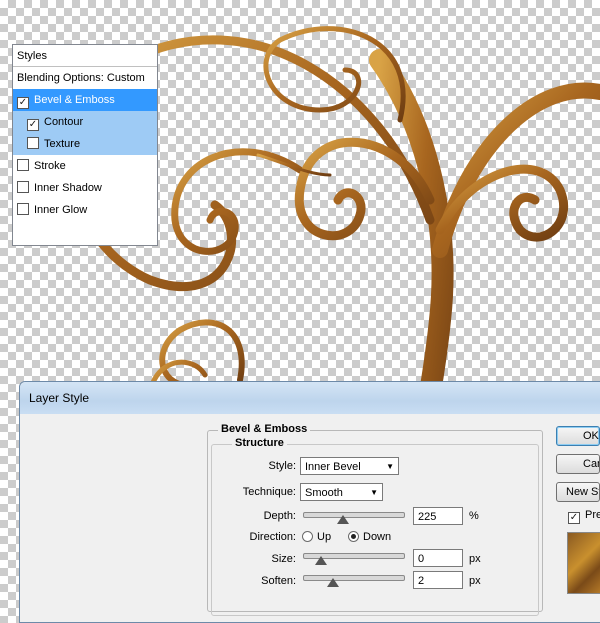  I want to click on style-item-texture: Texture, so click(85, 144).